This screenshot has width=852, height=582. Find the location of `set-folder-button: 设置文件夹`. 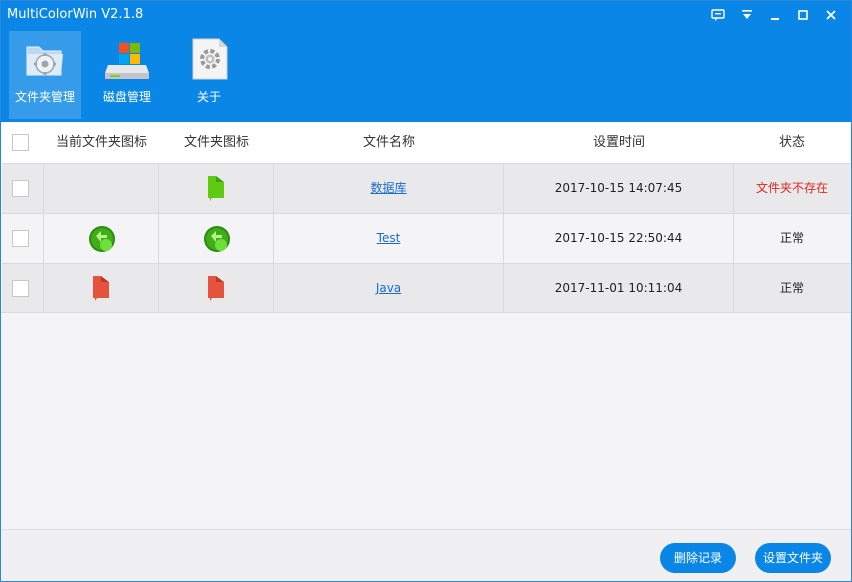

set-folder-button: 设置文件夹 is located at coordinates (793, 558).